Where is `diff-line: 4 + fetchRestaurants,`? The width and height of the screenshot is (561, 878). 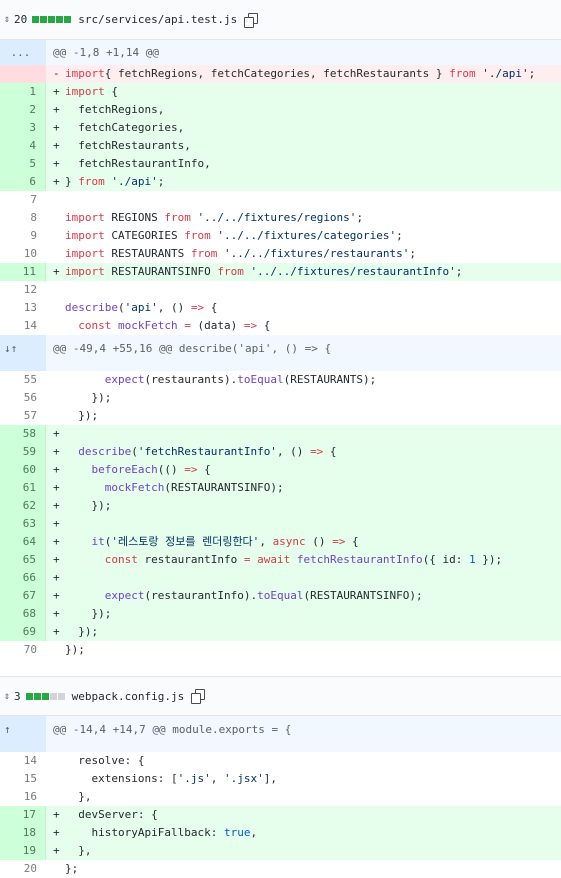 diff-line: 4 + fetchRestaurants, is located at coordinates (280, 146).